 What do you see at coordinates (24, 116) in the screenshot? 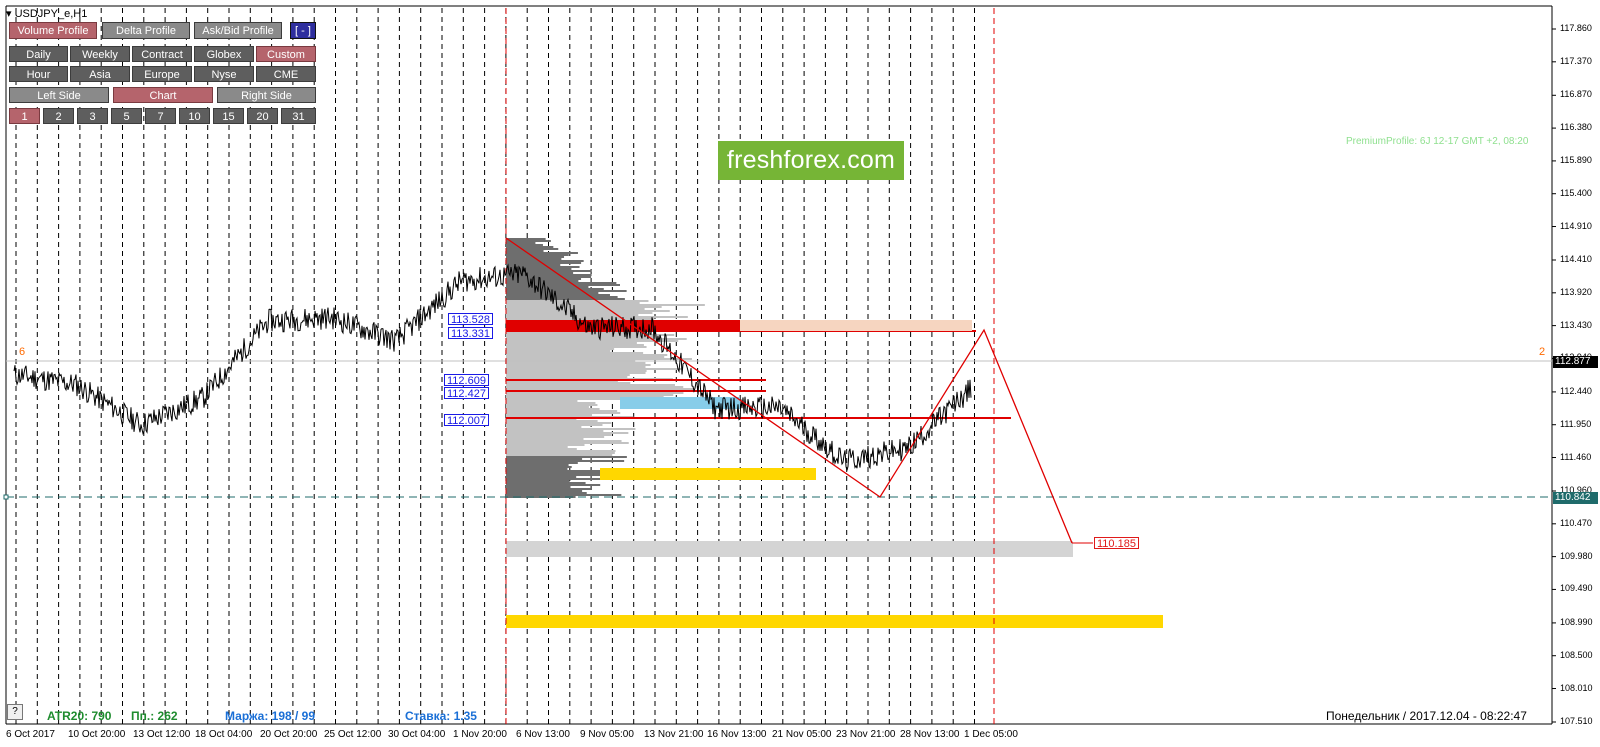
I see `count-1-button: 1` at bounding box center [24, 116].